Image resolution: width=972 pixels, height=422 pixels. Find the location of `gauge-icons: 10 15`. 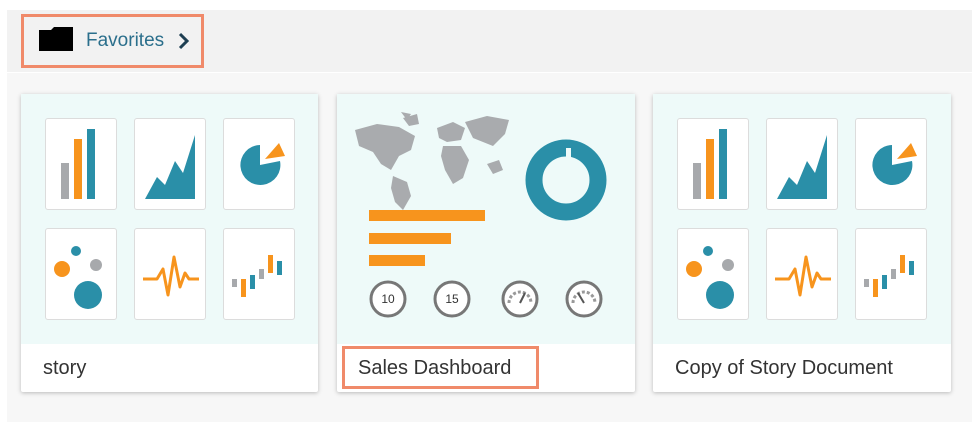

gauge-icons: 10 15 is located at coordinates (486, 299).